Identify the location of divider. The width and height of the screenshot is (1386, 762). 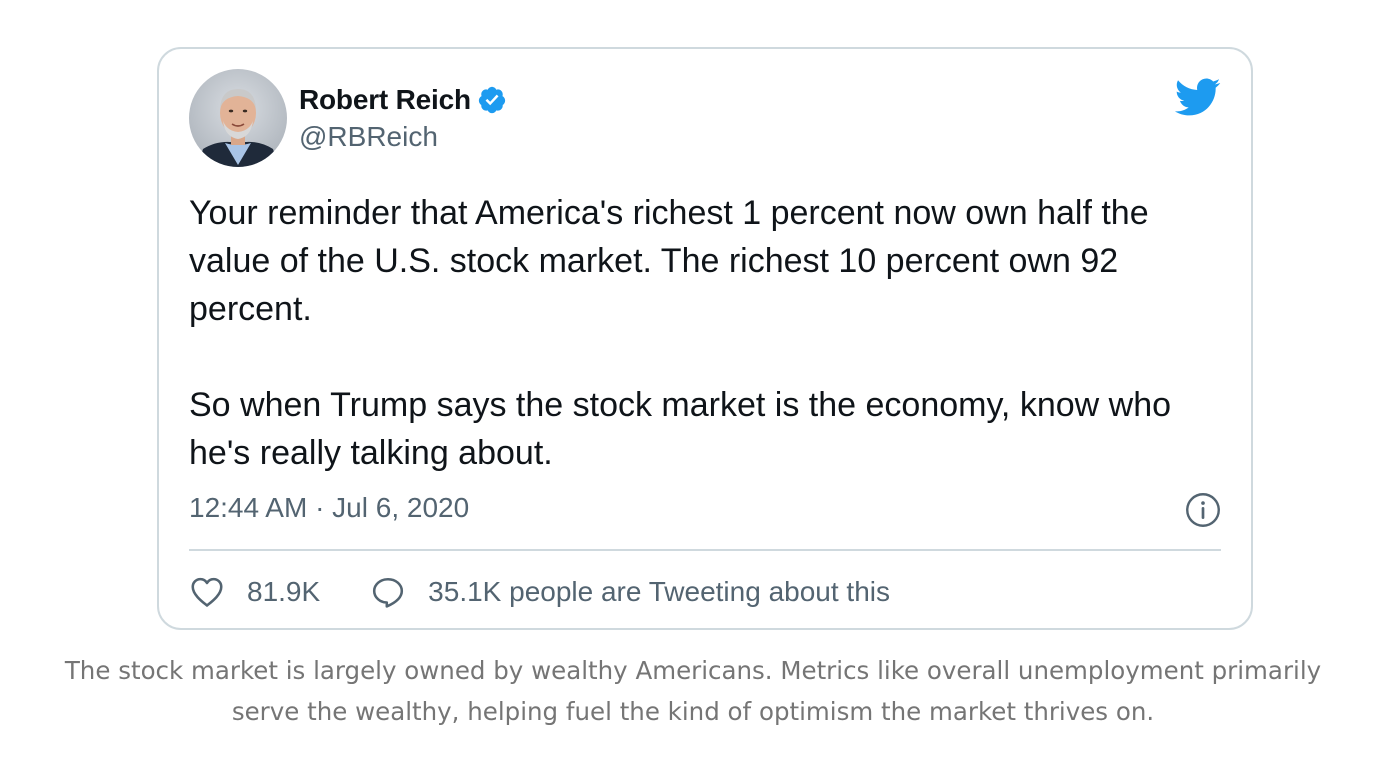
(705, 550).